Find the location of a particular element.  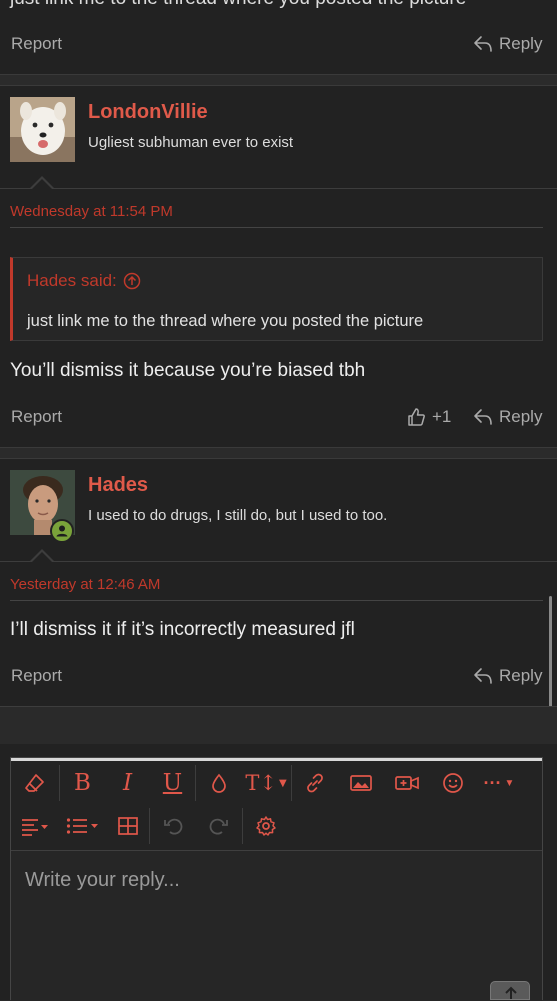

settings-icon is located at coordinates (266, 826).